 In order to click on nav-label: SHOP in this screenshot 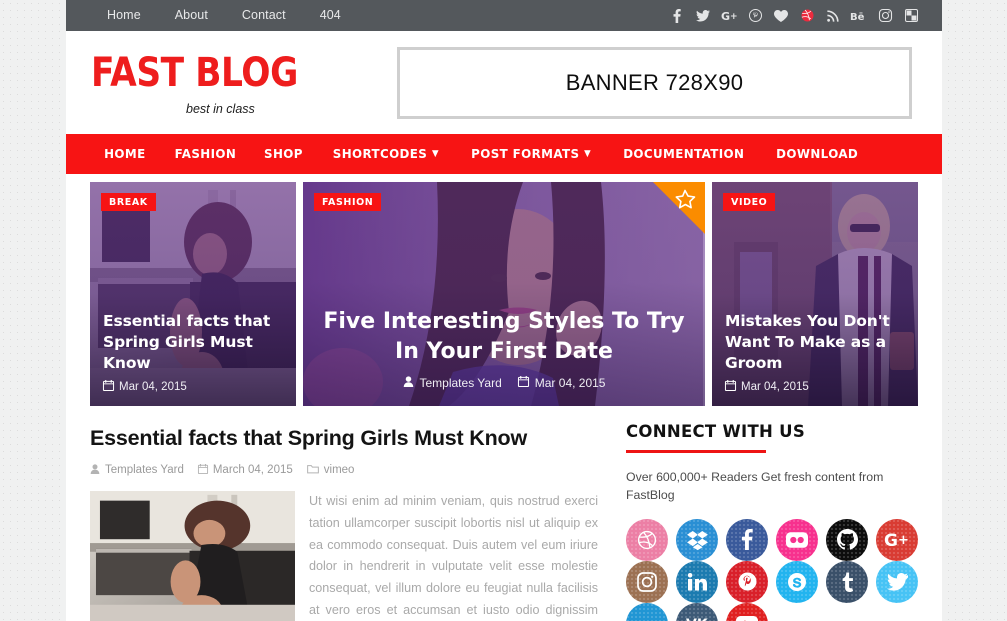, I will do `click(284, 153)`.